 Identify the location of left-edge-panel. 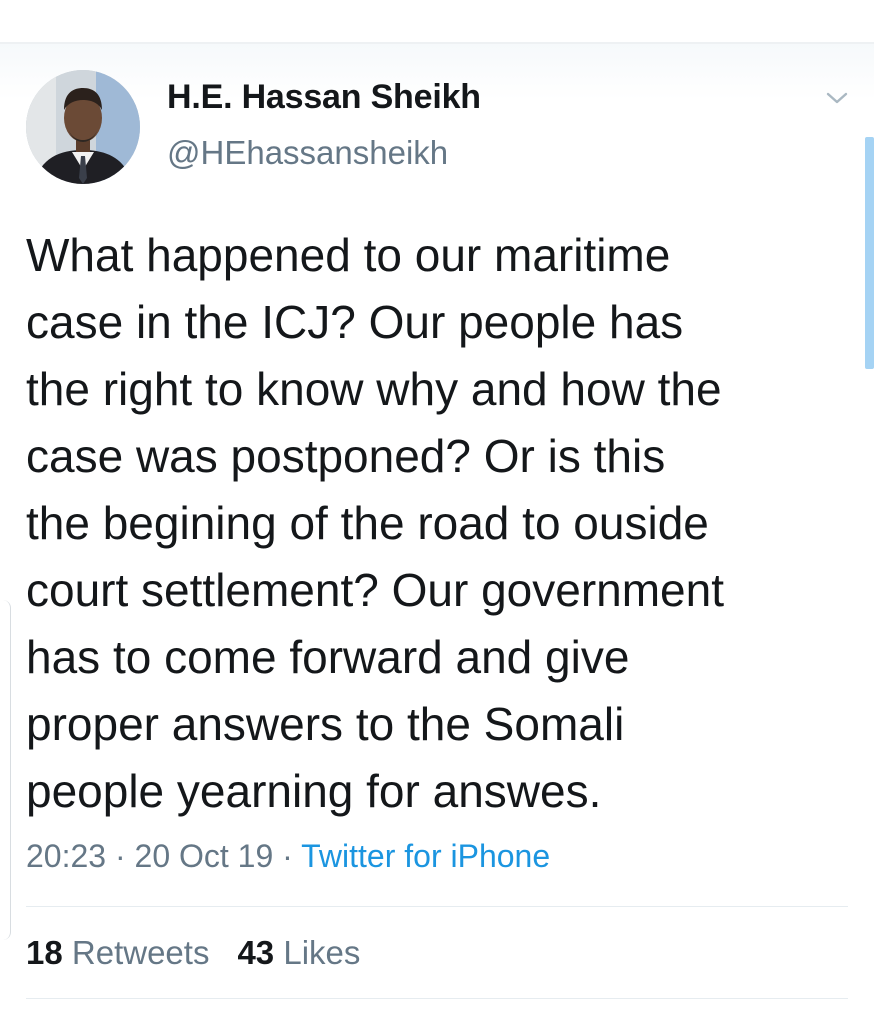
(5, 770).